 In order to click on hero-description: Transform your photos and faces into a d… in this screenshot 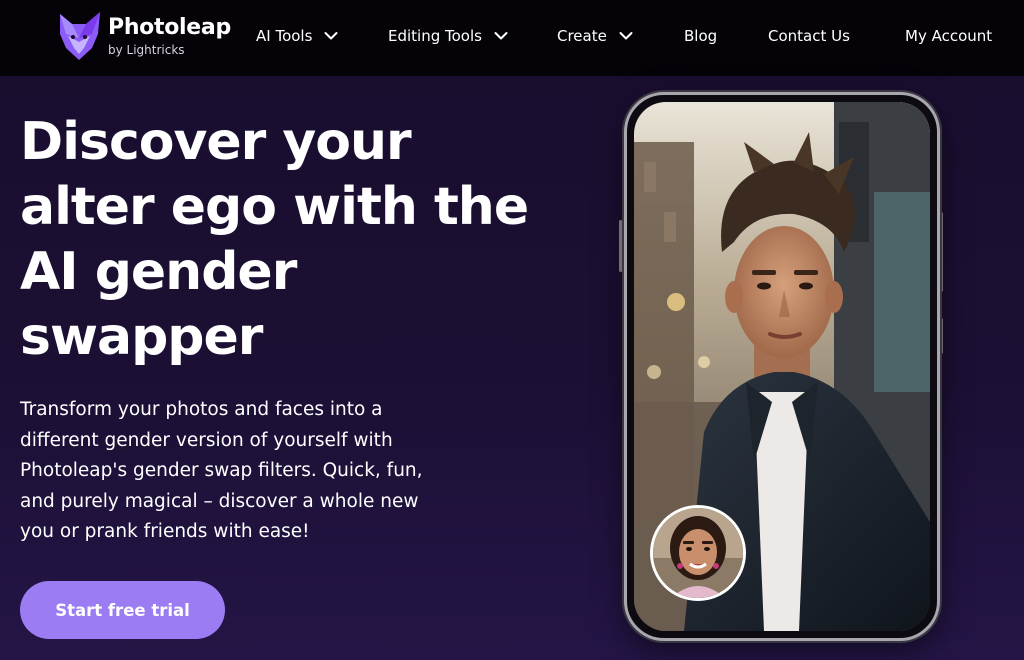, I will do `click(255, 471)`.